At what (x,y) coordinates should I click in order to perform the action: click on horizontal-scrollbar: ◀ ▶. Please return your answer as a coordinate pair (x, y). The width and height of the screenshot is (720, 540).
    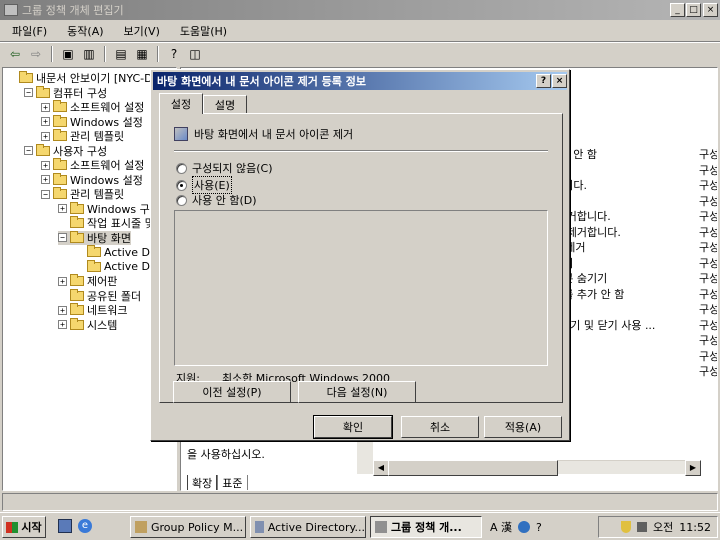
    Looking at the image, I should click on (537, 468).